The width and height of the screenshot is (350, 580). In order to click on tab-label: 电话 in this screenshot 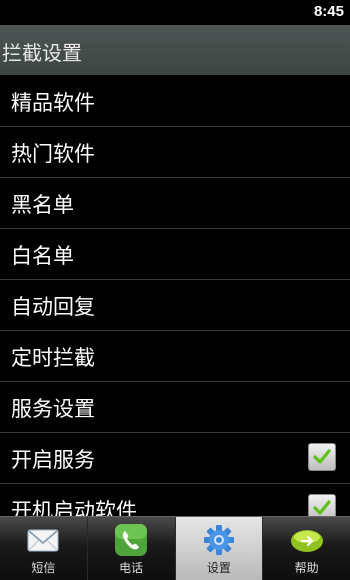, I will do `click(131, 568)`.